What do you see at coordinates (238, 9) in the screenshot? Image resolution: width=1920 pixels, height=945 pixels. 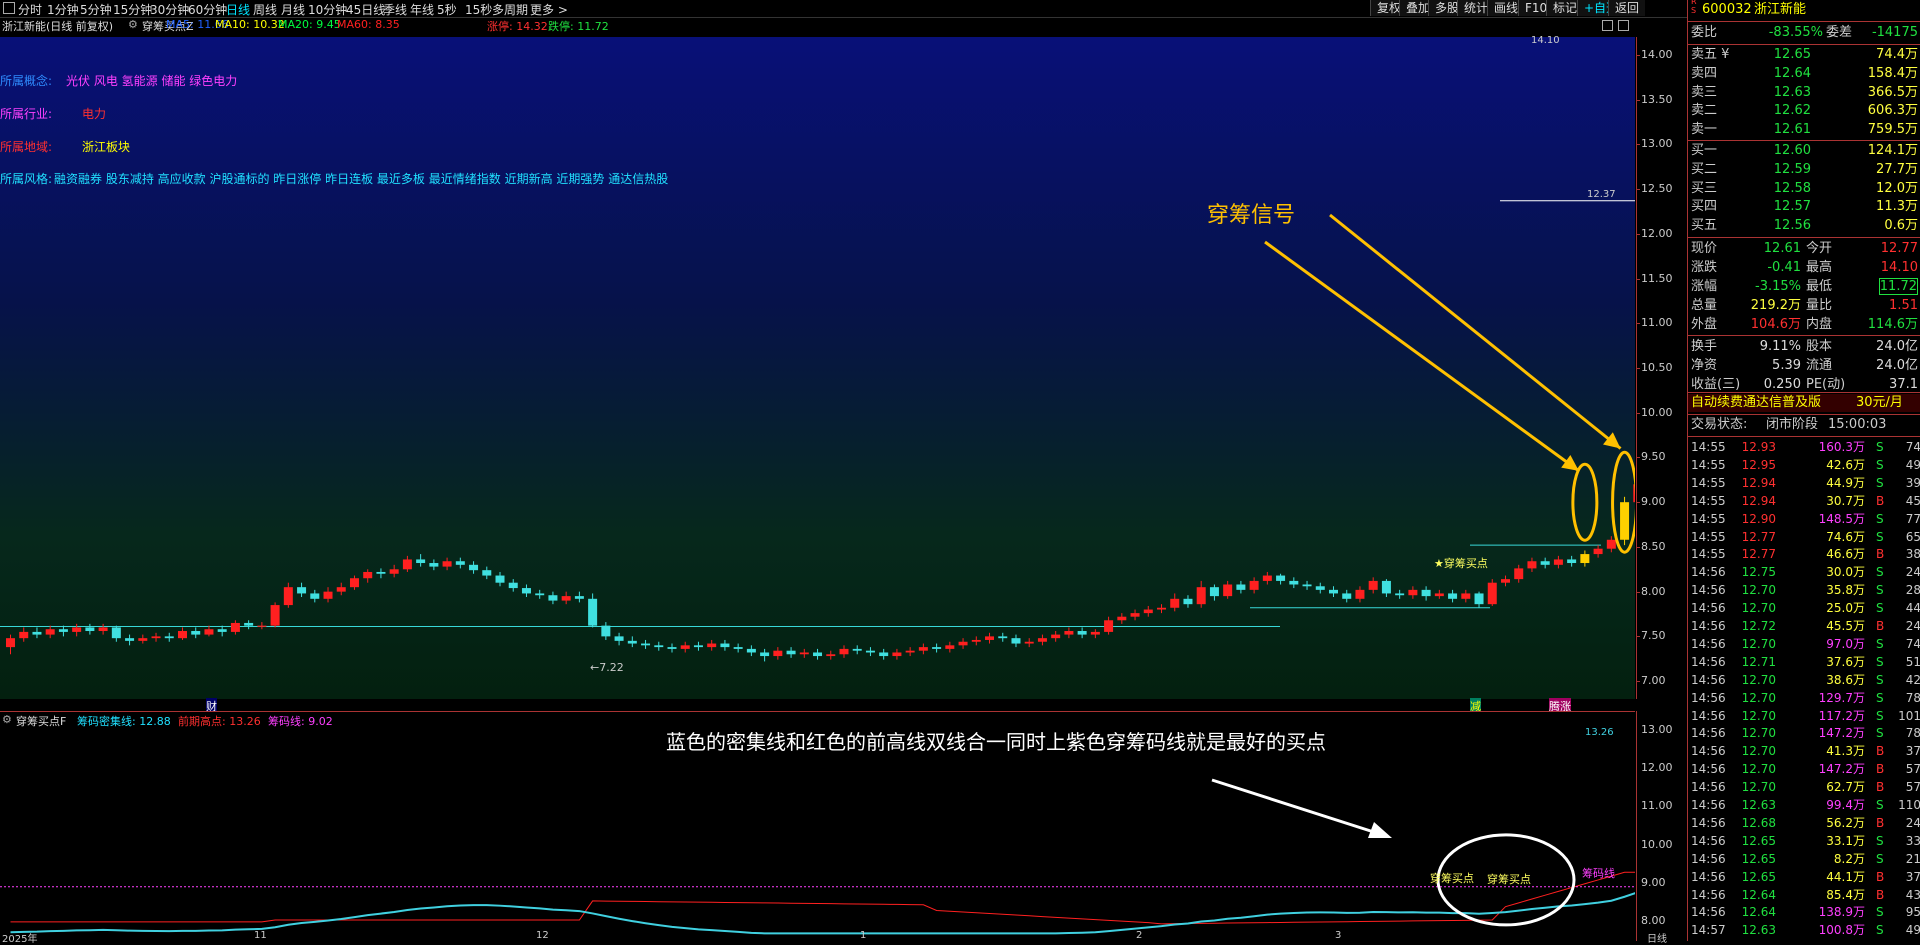 I see `period-tab-6: 日线` at bounding box center [238, 9].